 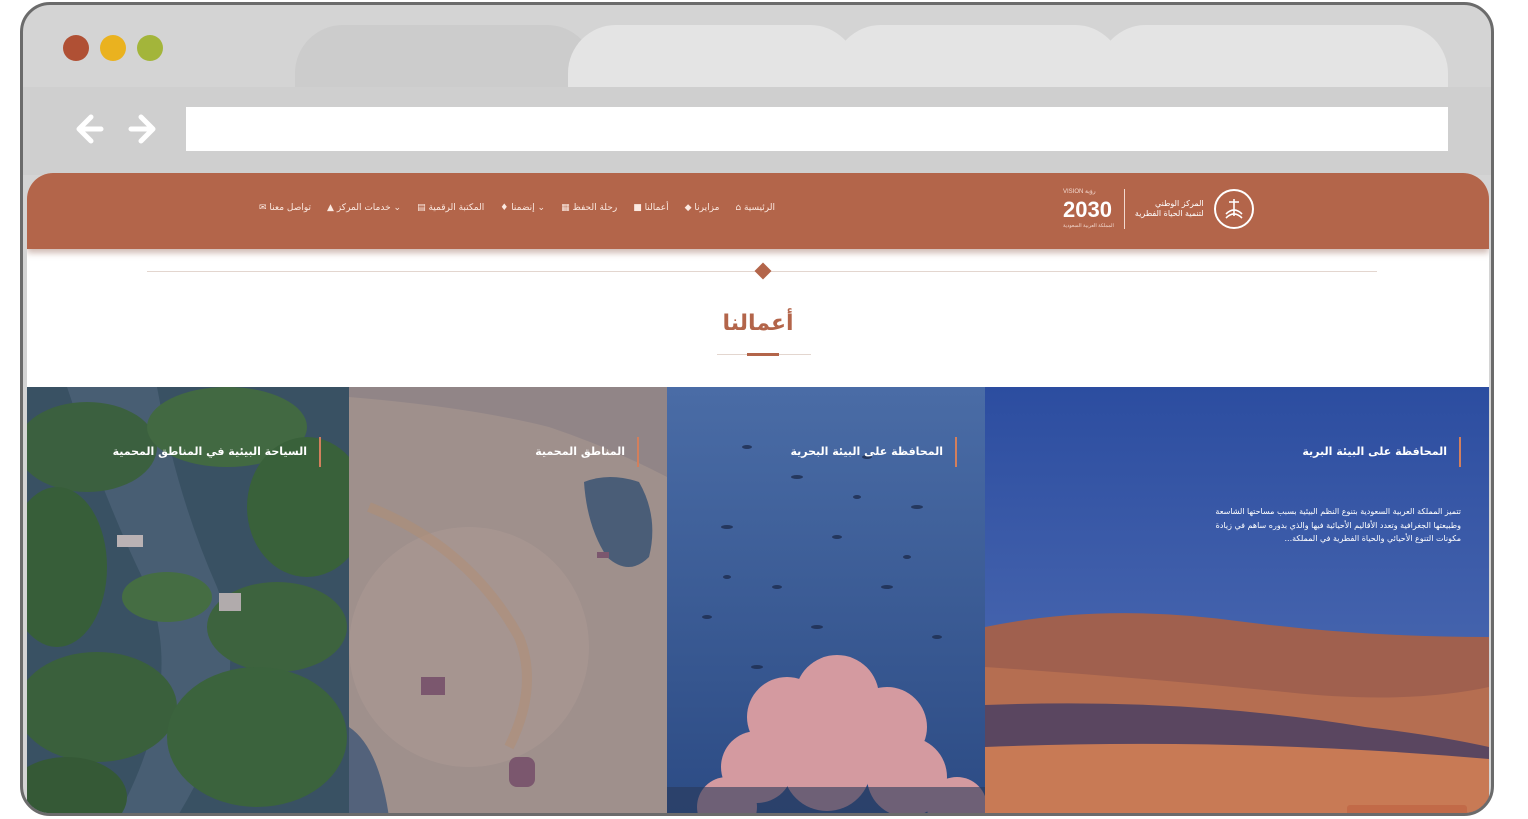 What do you see at coordinates (702, 208) in the screenshot?
I see `nav-item-features: ◆ مزايرنا` at bounding box center [702, 208].